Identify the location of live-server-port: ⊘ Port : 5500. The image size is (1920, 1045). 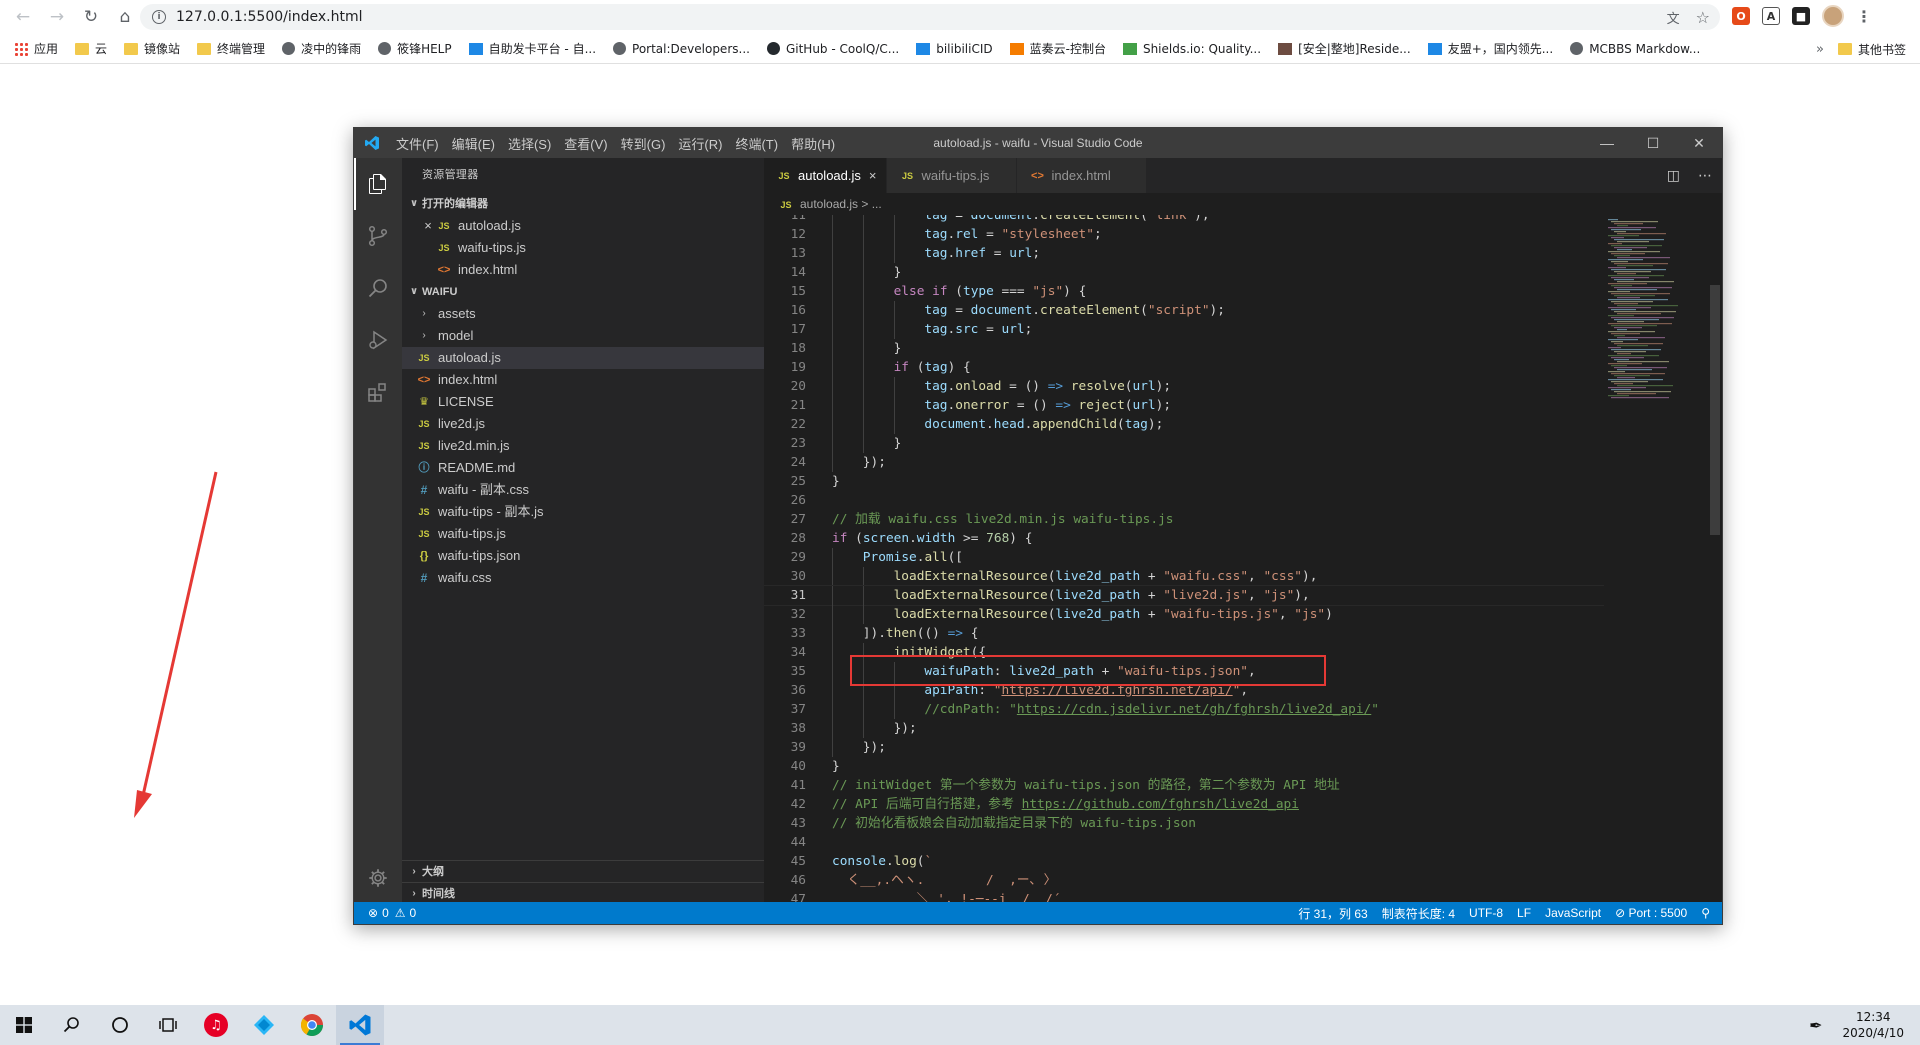
(1651, 913).